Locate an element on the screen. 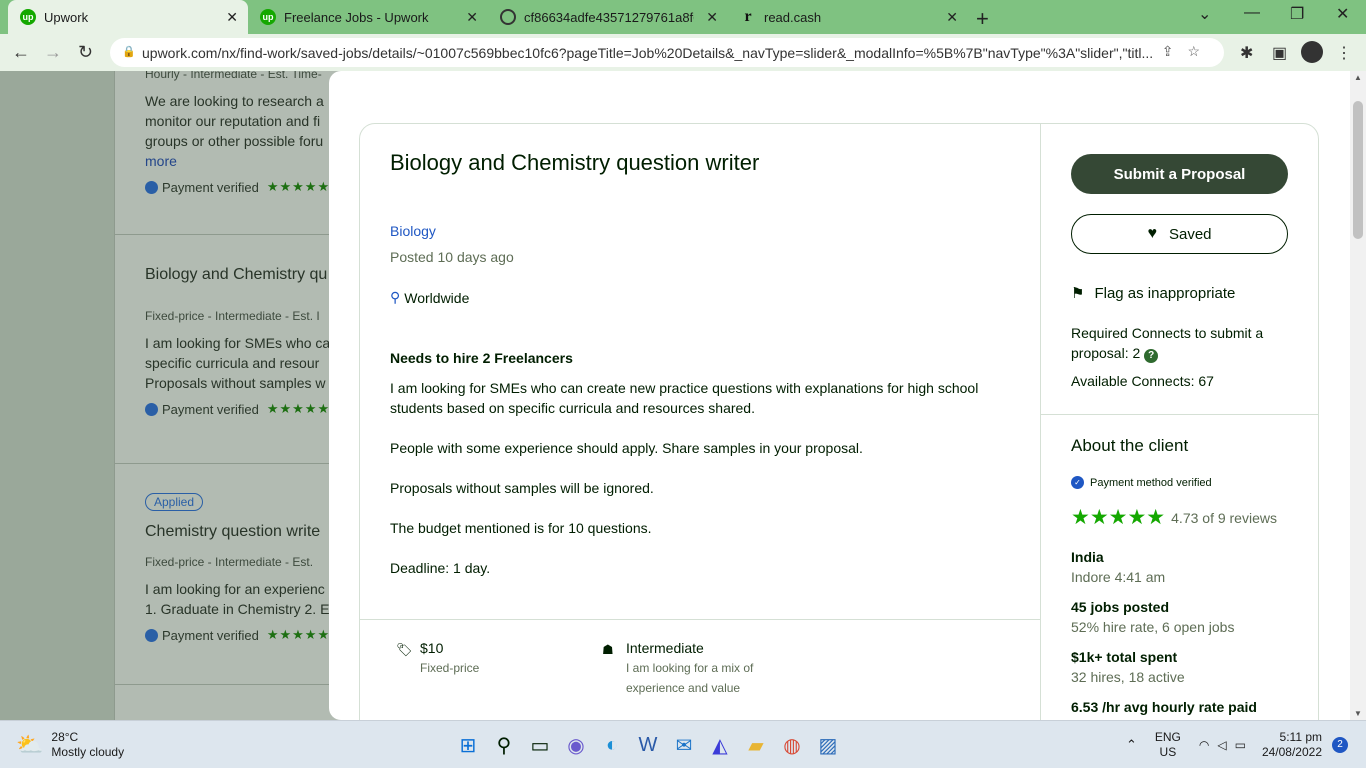  file-explorer-icon: ▰ is located at coordinates (756, 745).